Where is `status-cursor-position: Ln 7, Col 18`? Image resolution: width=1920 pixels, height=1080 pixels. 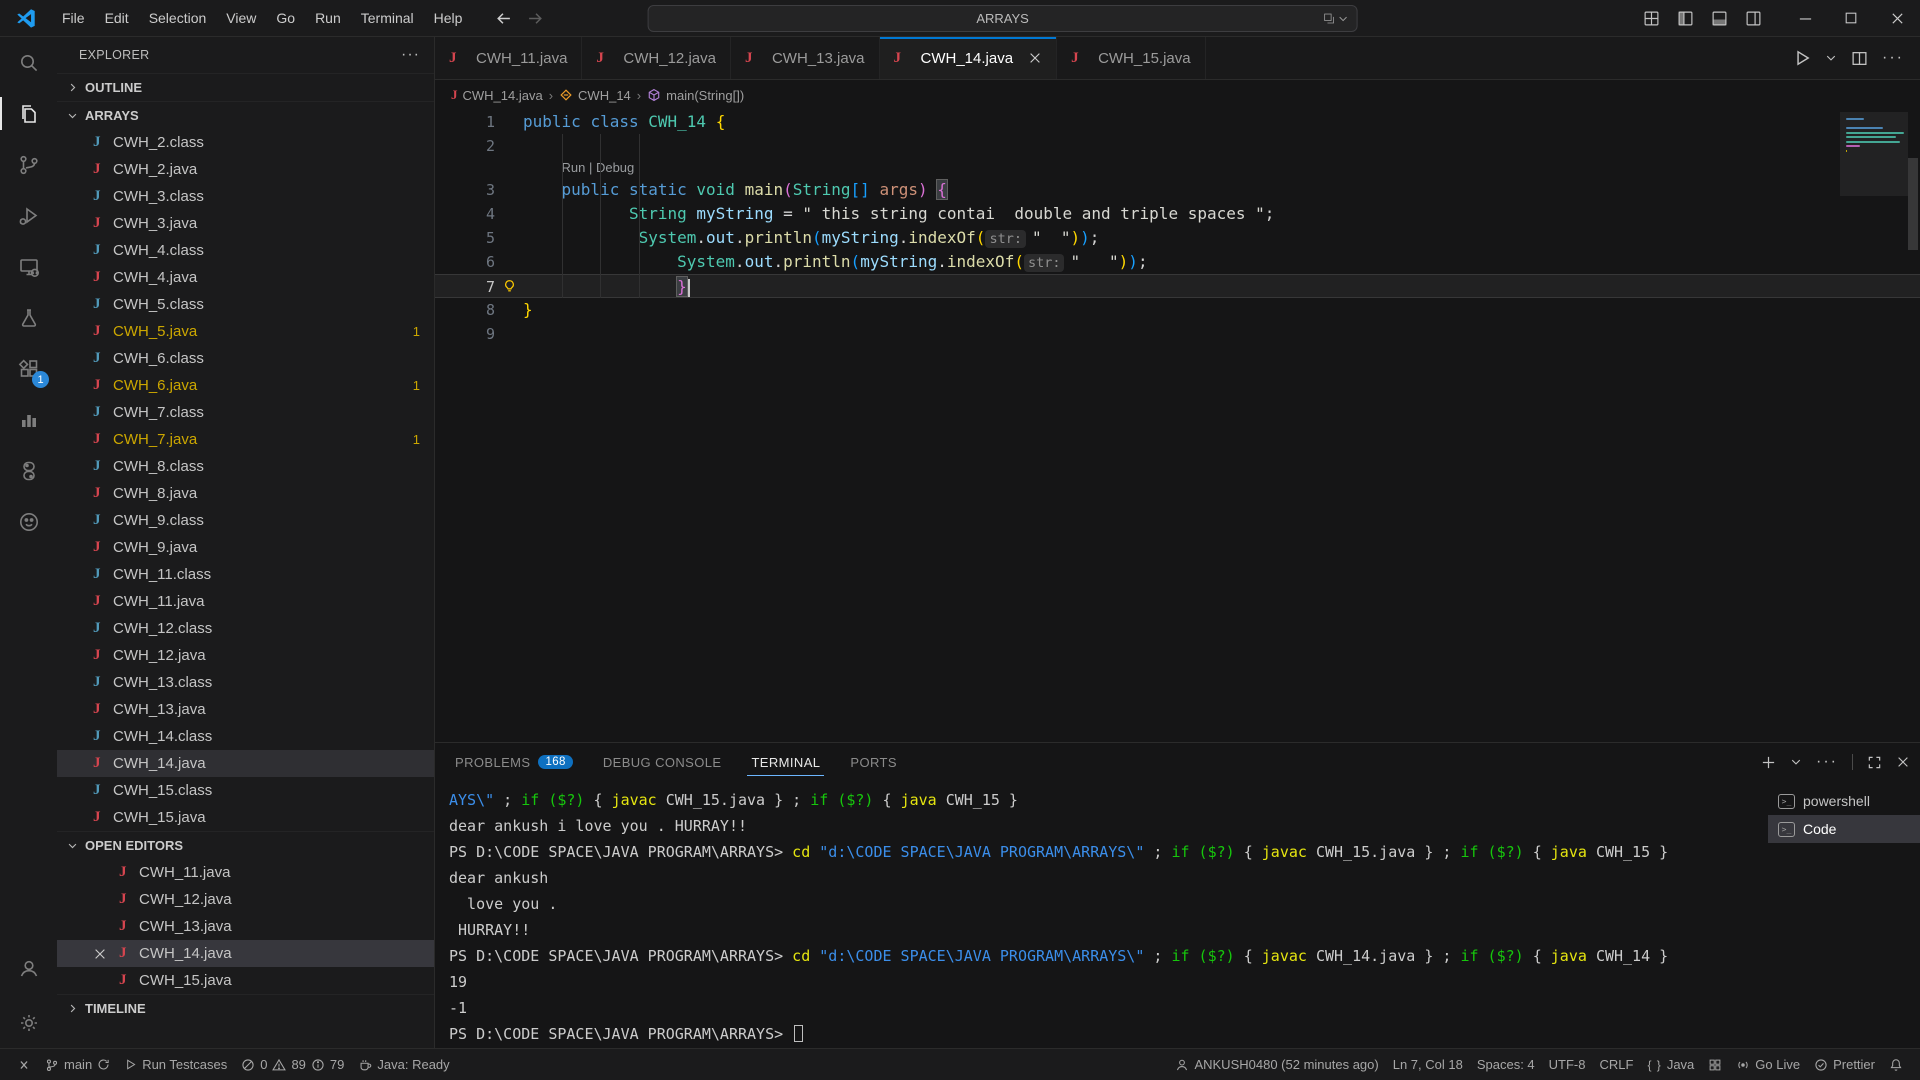
status-cursor-position: Ln 7, Col 18 is located at coordinates (1428, 1064).